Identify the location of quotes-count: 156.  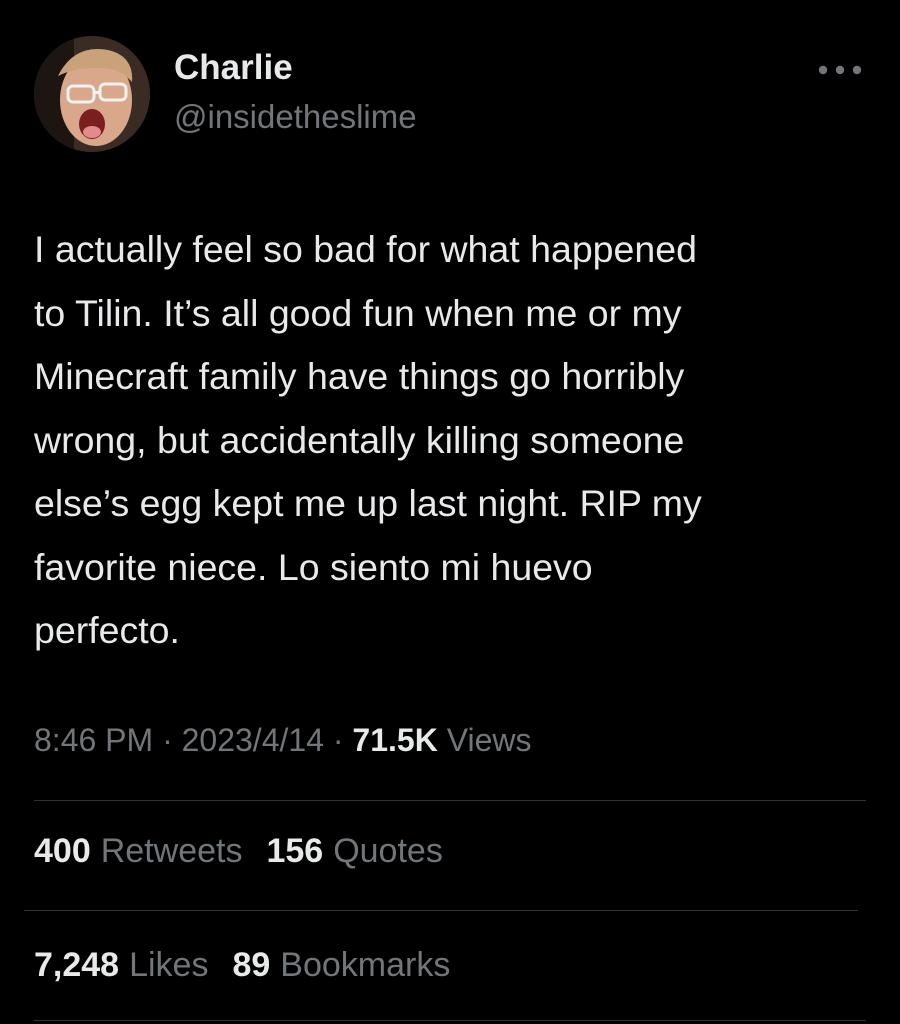
(295, 851).